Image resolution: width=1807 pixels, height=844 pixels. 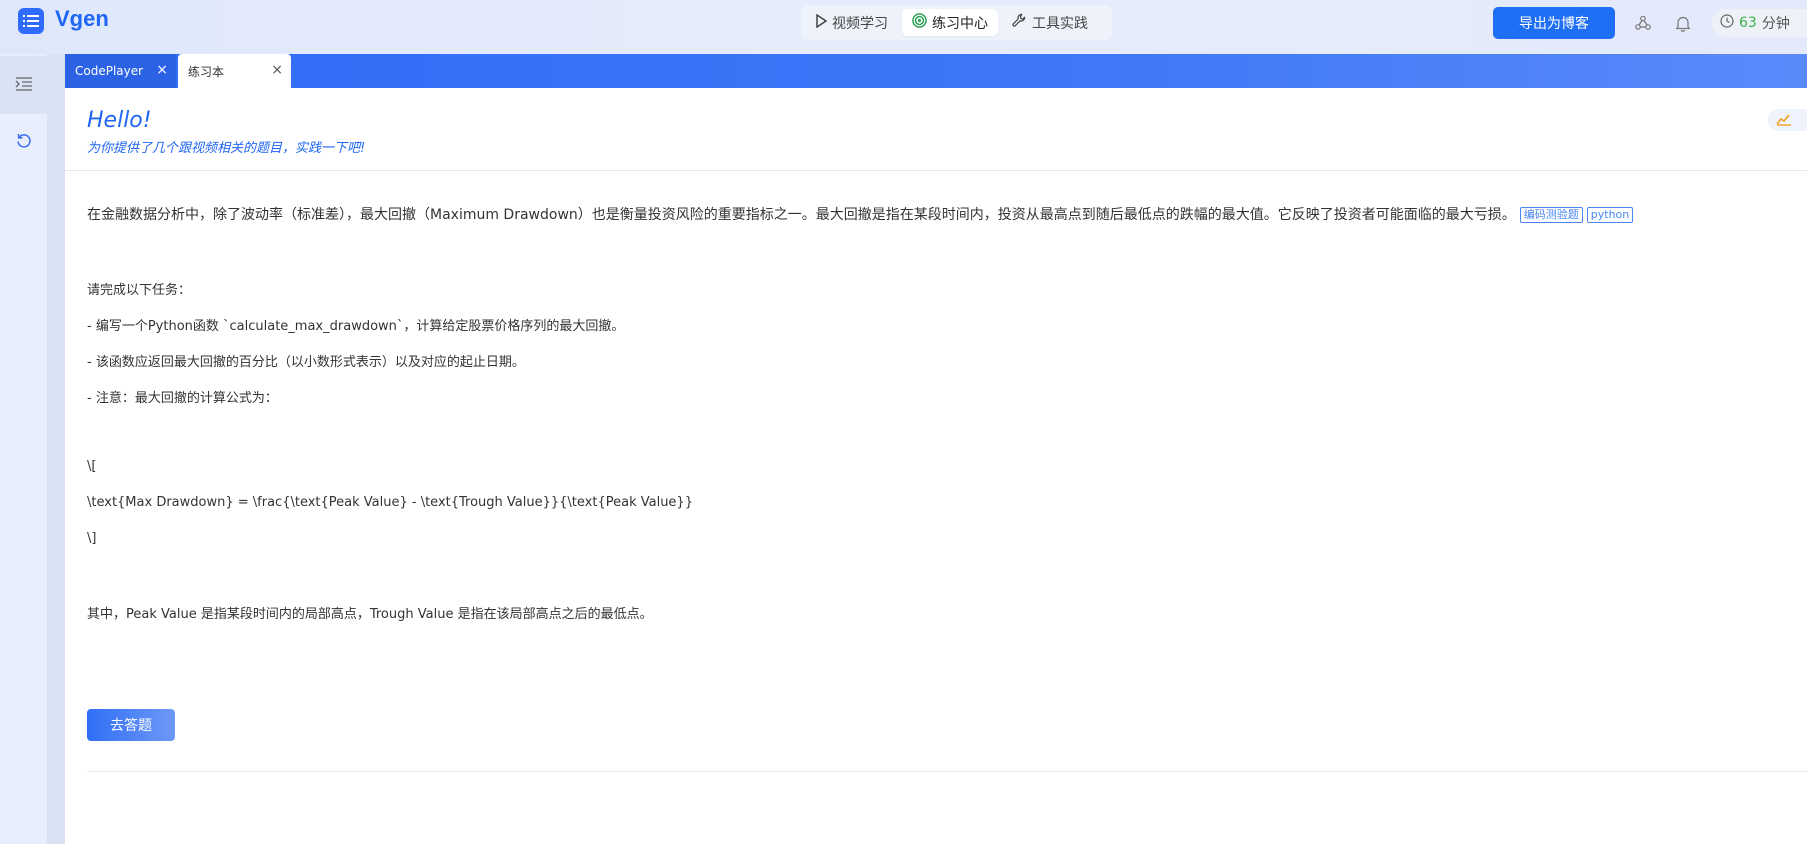 I want to click on tag-python: python, so click(x=1610, y=215).